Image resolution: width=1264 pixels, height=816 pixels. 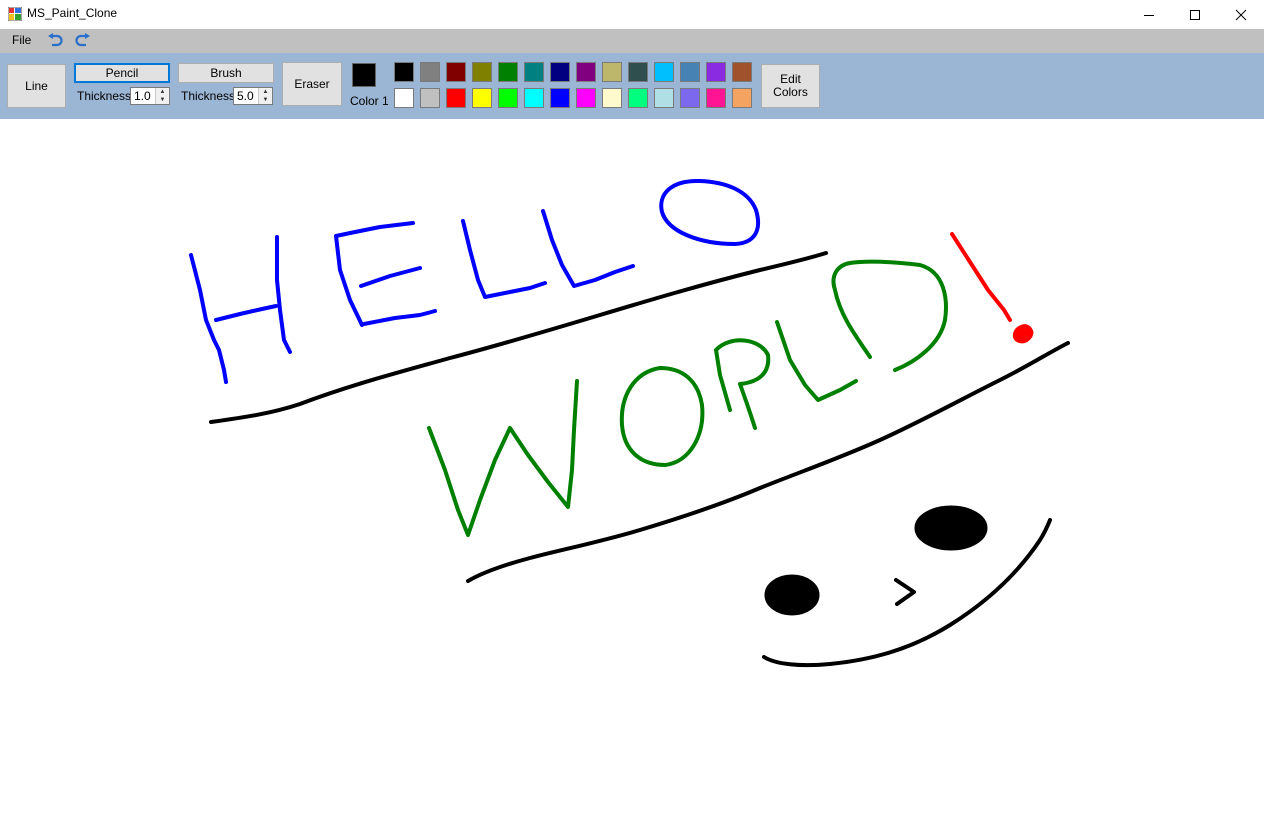 I want to click on menu-bar: File, so click(x=632, y=41).